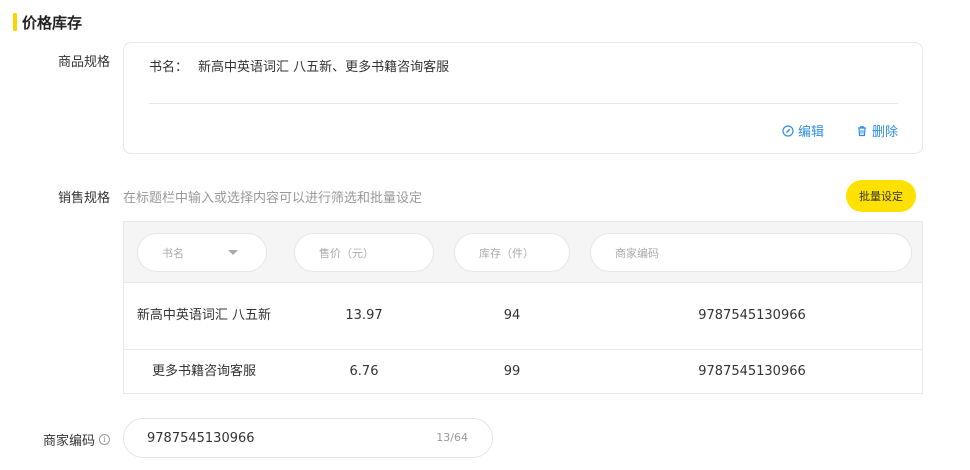 Image resolution: width=970 pixels, height=470 pixels. Describe the element at coordinates (324, 67) in the screenshot. I see `spec-value: 新高中英语词汇 八五新、更多书籍咨询客服` at that location.